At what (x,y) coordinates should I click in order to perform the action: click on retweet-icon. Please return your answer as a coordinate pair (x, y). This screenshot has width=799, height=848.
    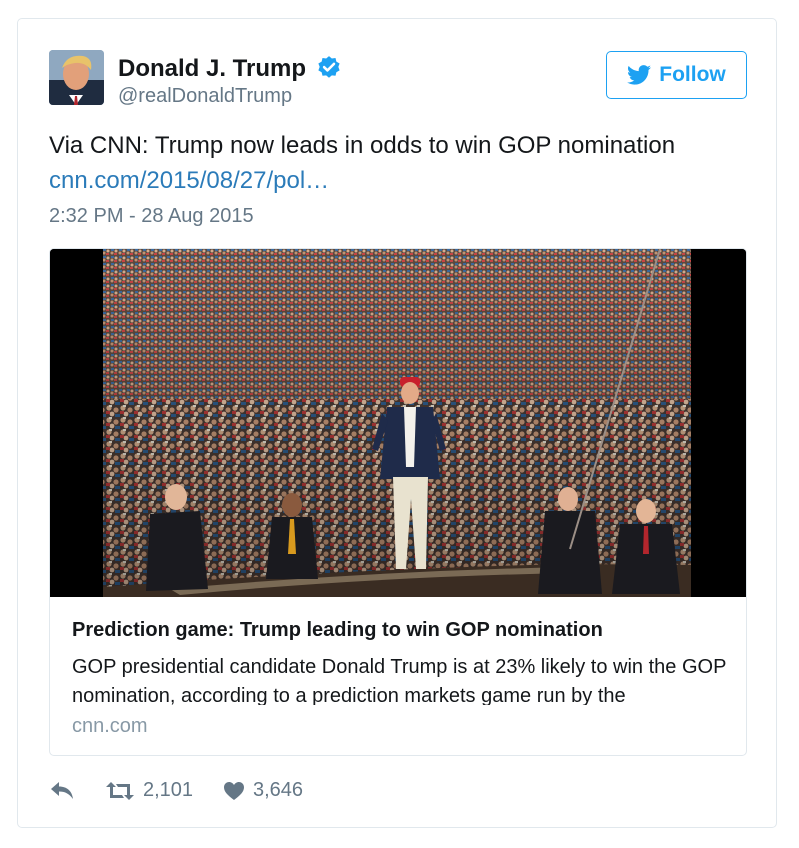
    Looking at the image, I should click on (120, 790).